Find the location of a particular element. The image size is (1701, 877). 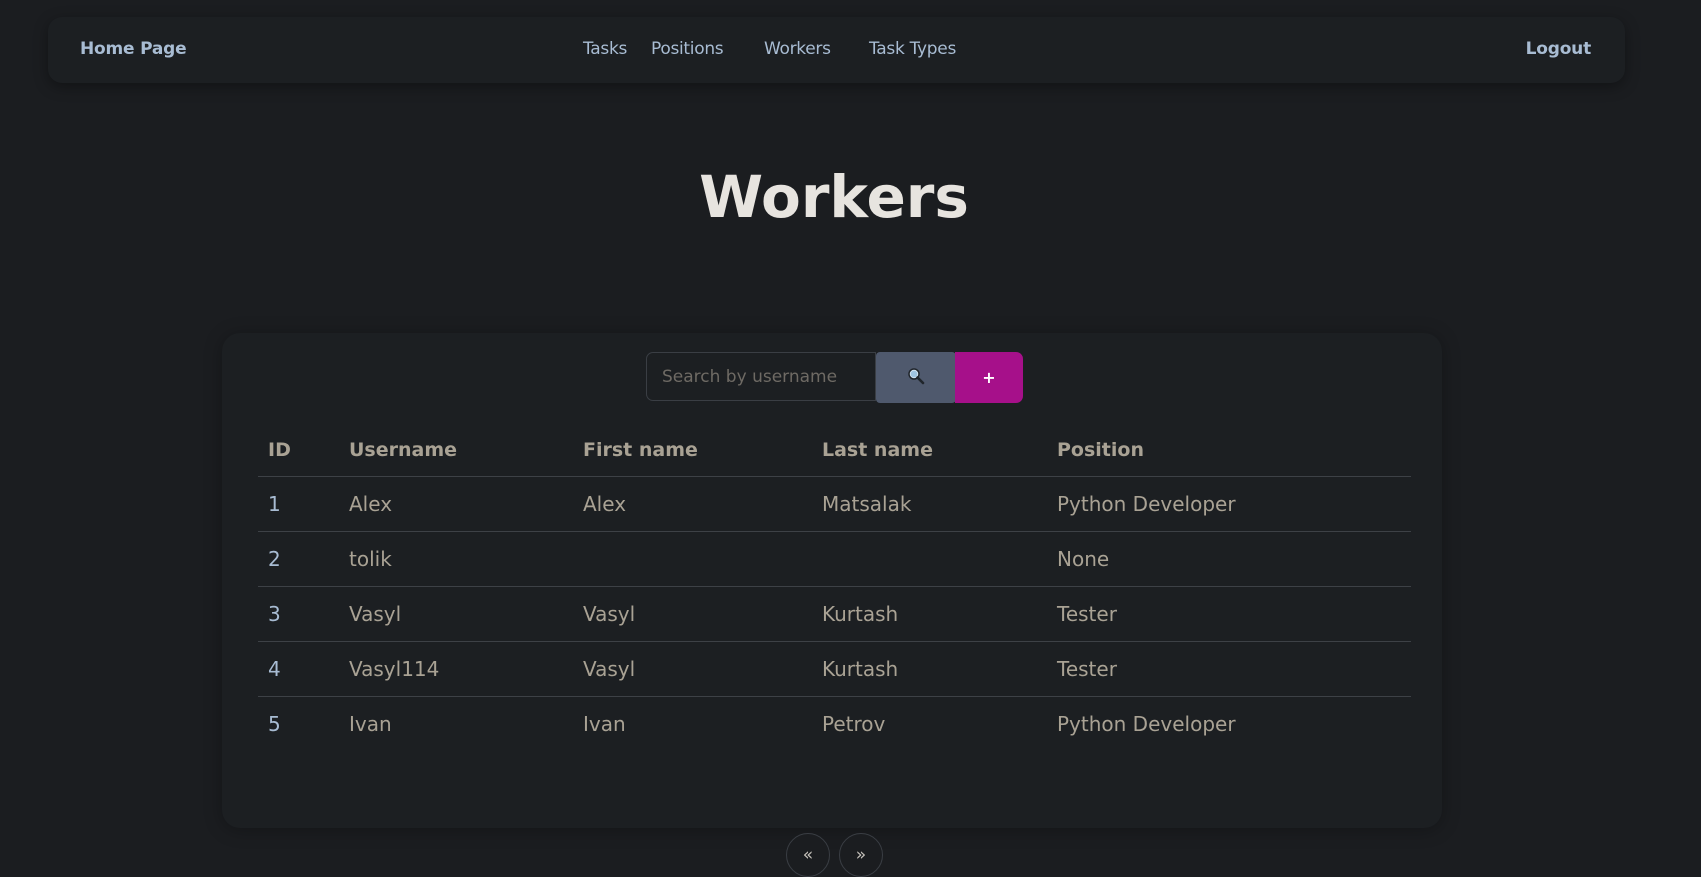

cell-username: tolik is located at coordinates (456, 559).